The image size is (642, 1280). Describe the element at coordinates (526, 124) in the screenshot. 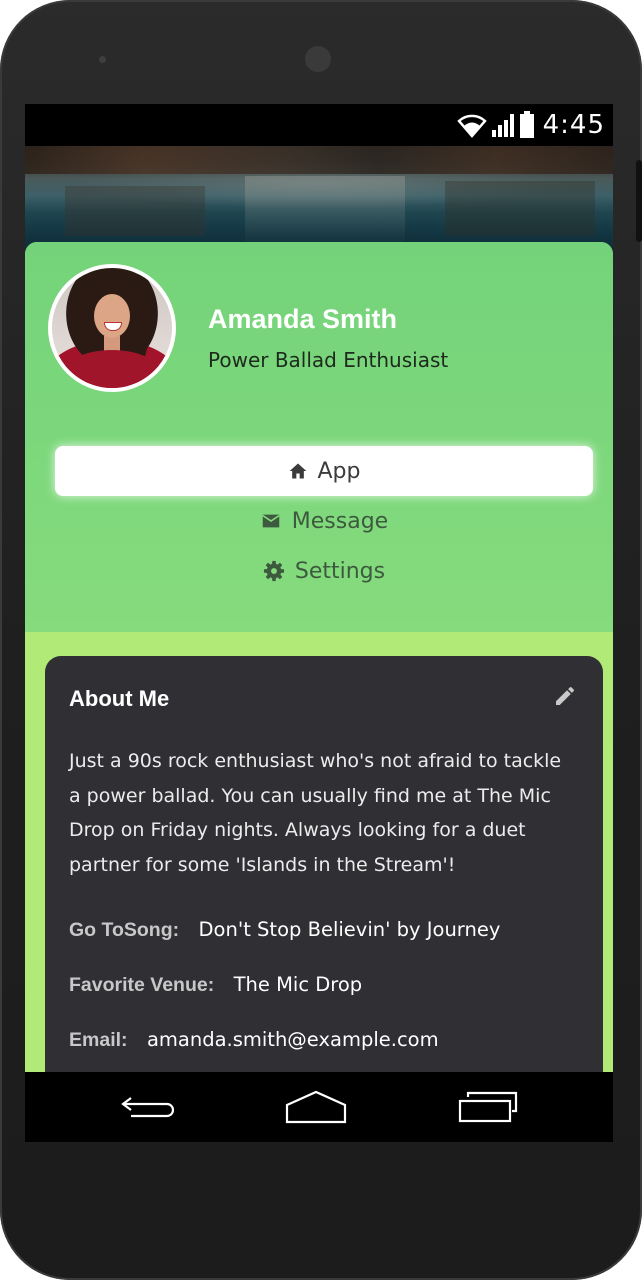

I see `battery-icon` at that location.